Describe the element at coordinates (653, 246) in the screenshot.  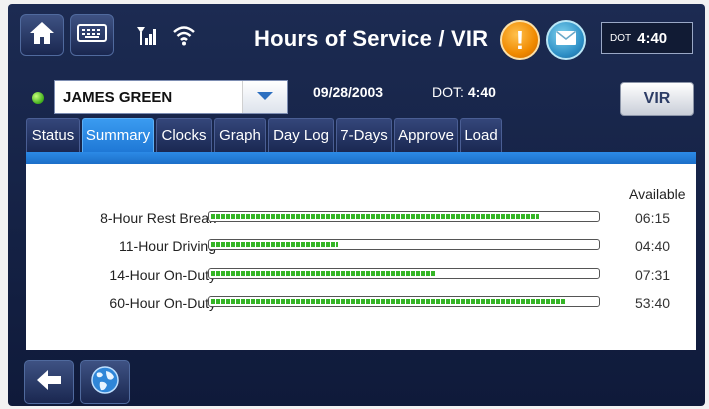
I see `hos-available-time: 04:40` at that location.